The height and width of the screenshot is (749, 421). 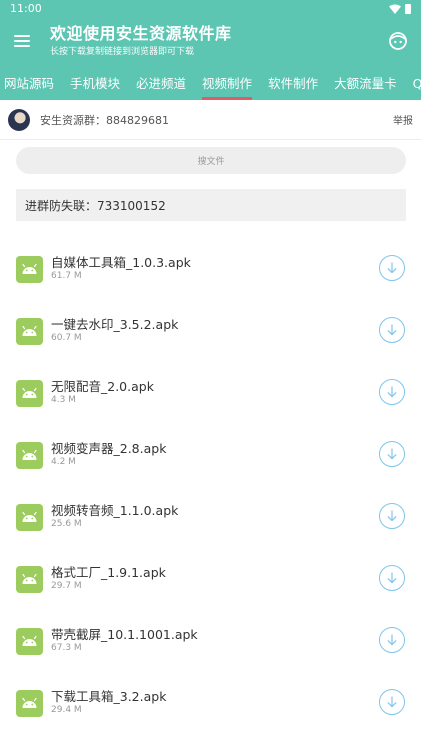 I want to click on tab-item: 网站源码, so click(x=31, y=82).